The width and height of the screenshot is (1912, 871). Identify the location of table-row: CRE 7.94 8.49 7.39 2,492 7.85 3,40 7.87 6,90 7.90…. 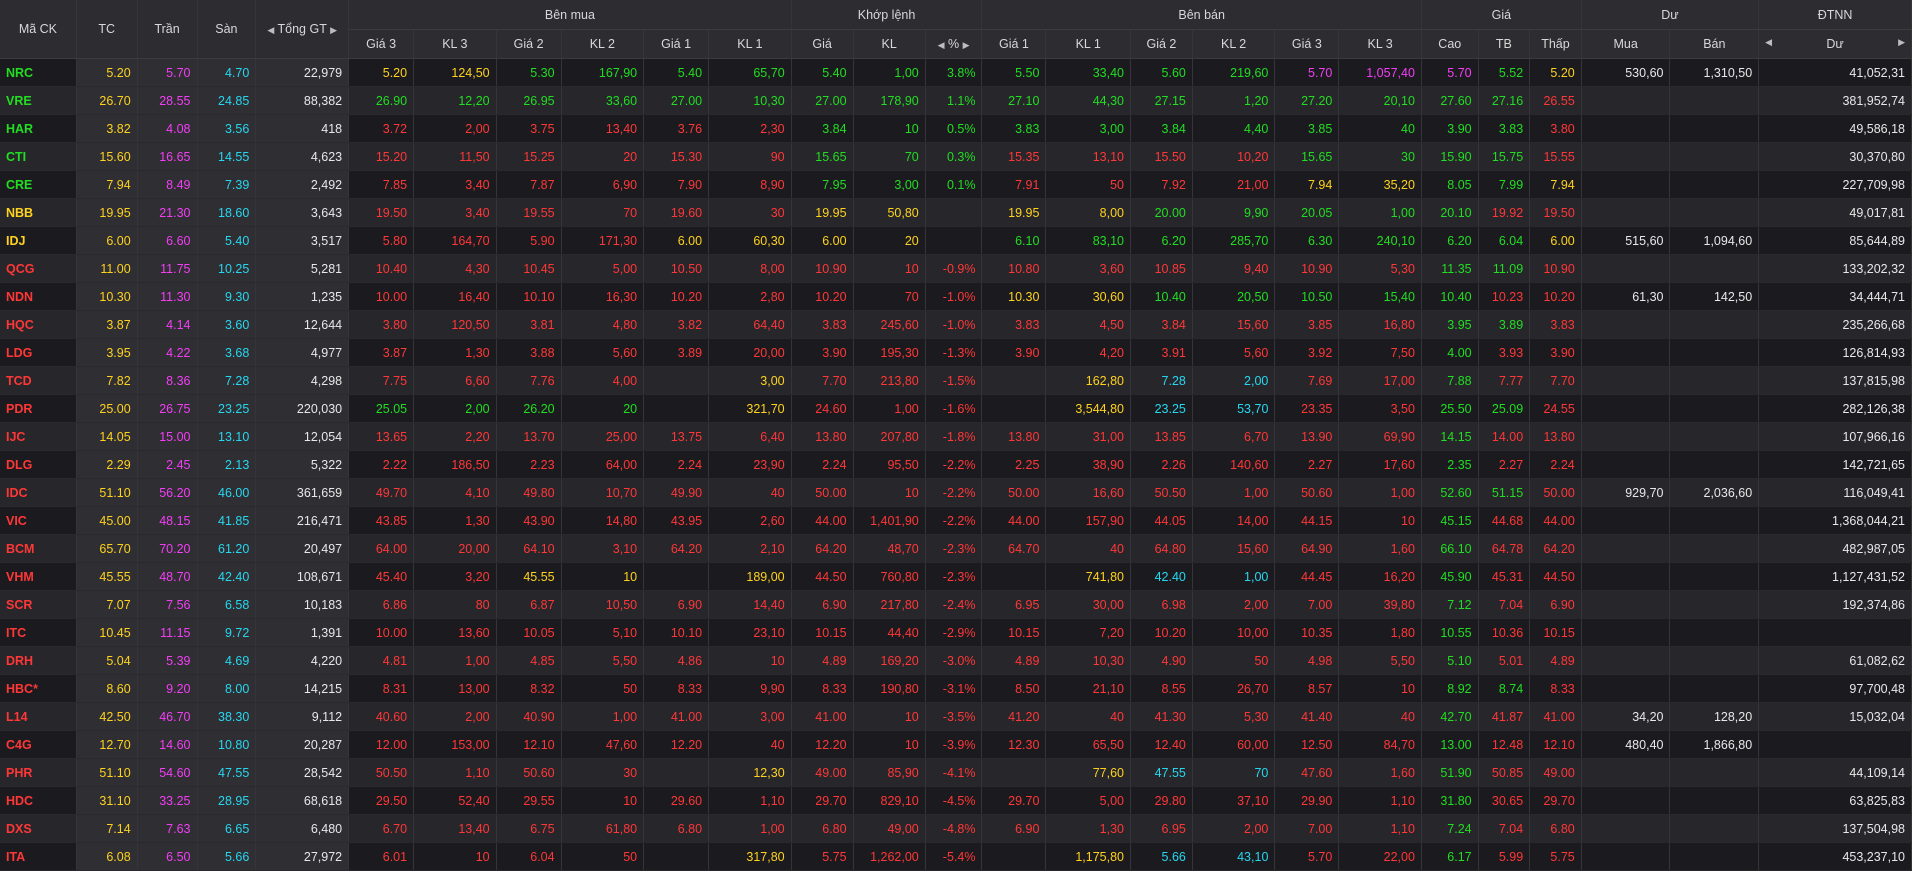
(956, 184).